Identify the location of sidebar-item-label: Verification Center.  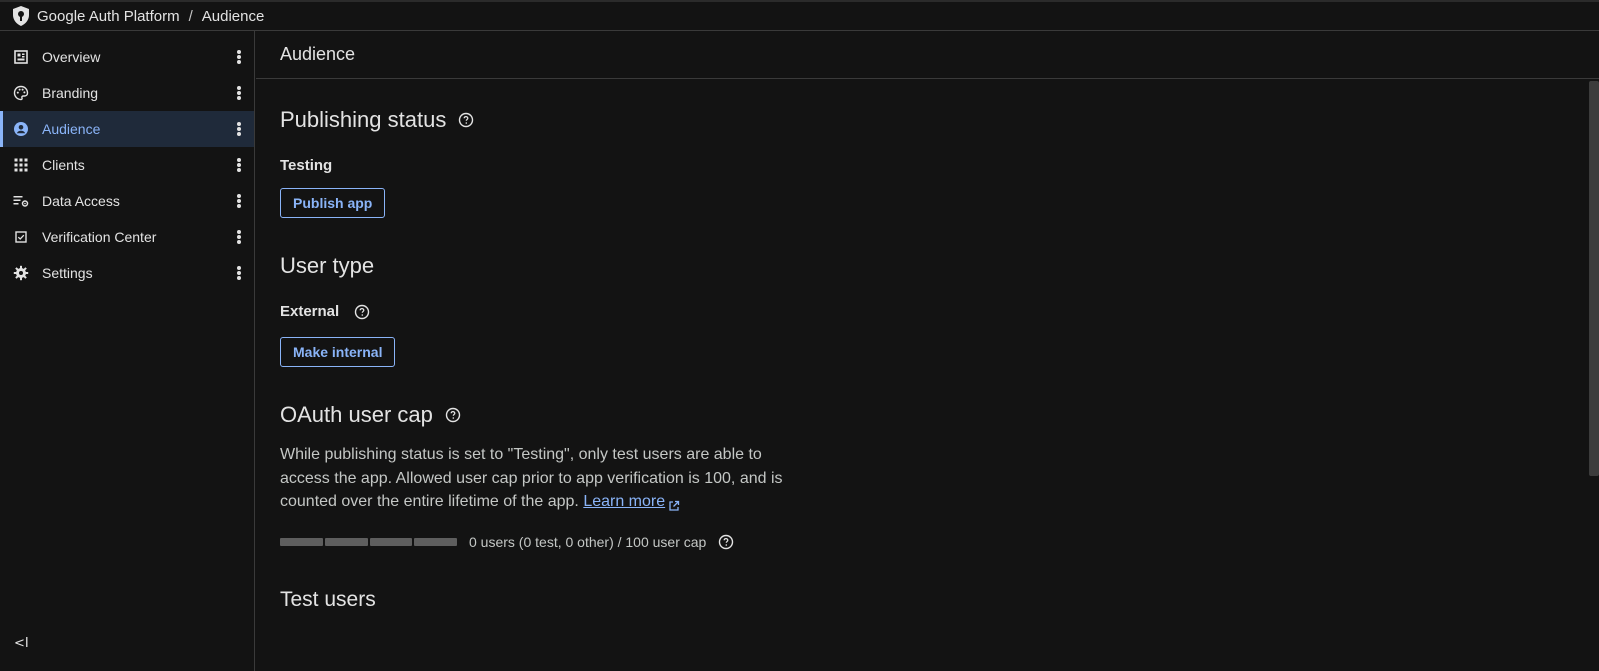
(99, 237).